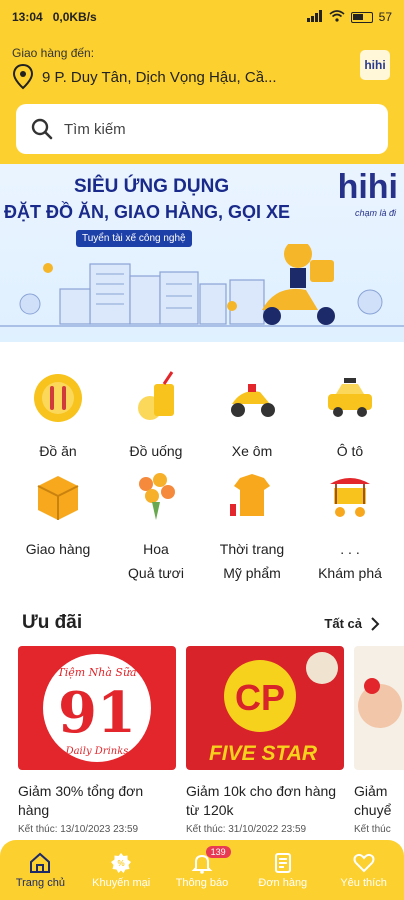 This screenshot has height=900, width=404. I want to click on hihi-logo: hihi, so click(375, 65).